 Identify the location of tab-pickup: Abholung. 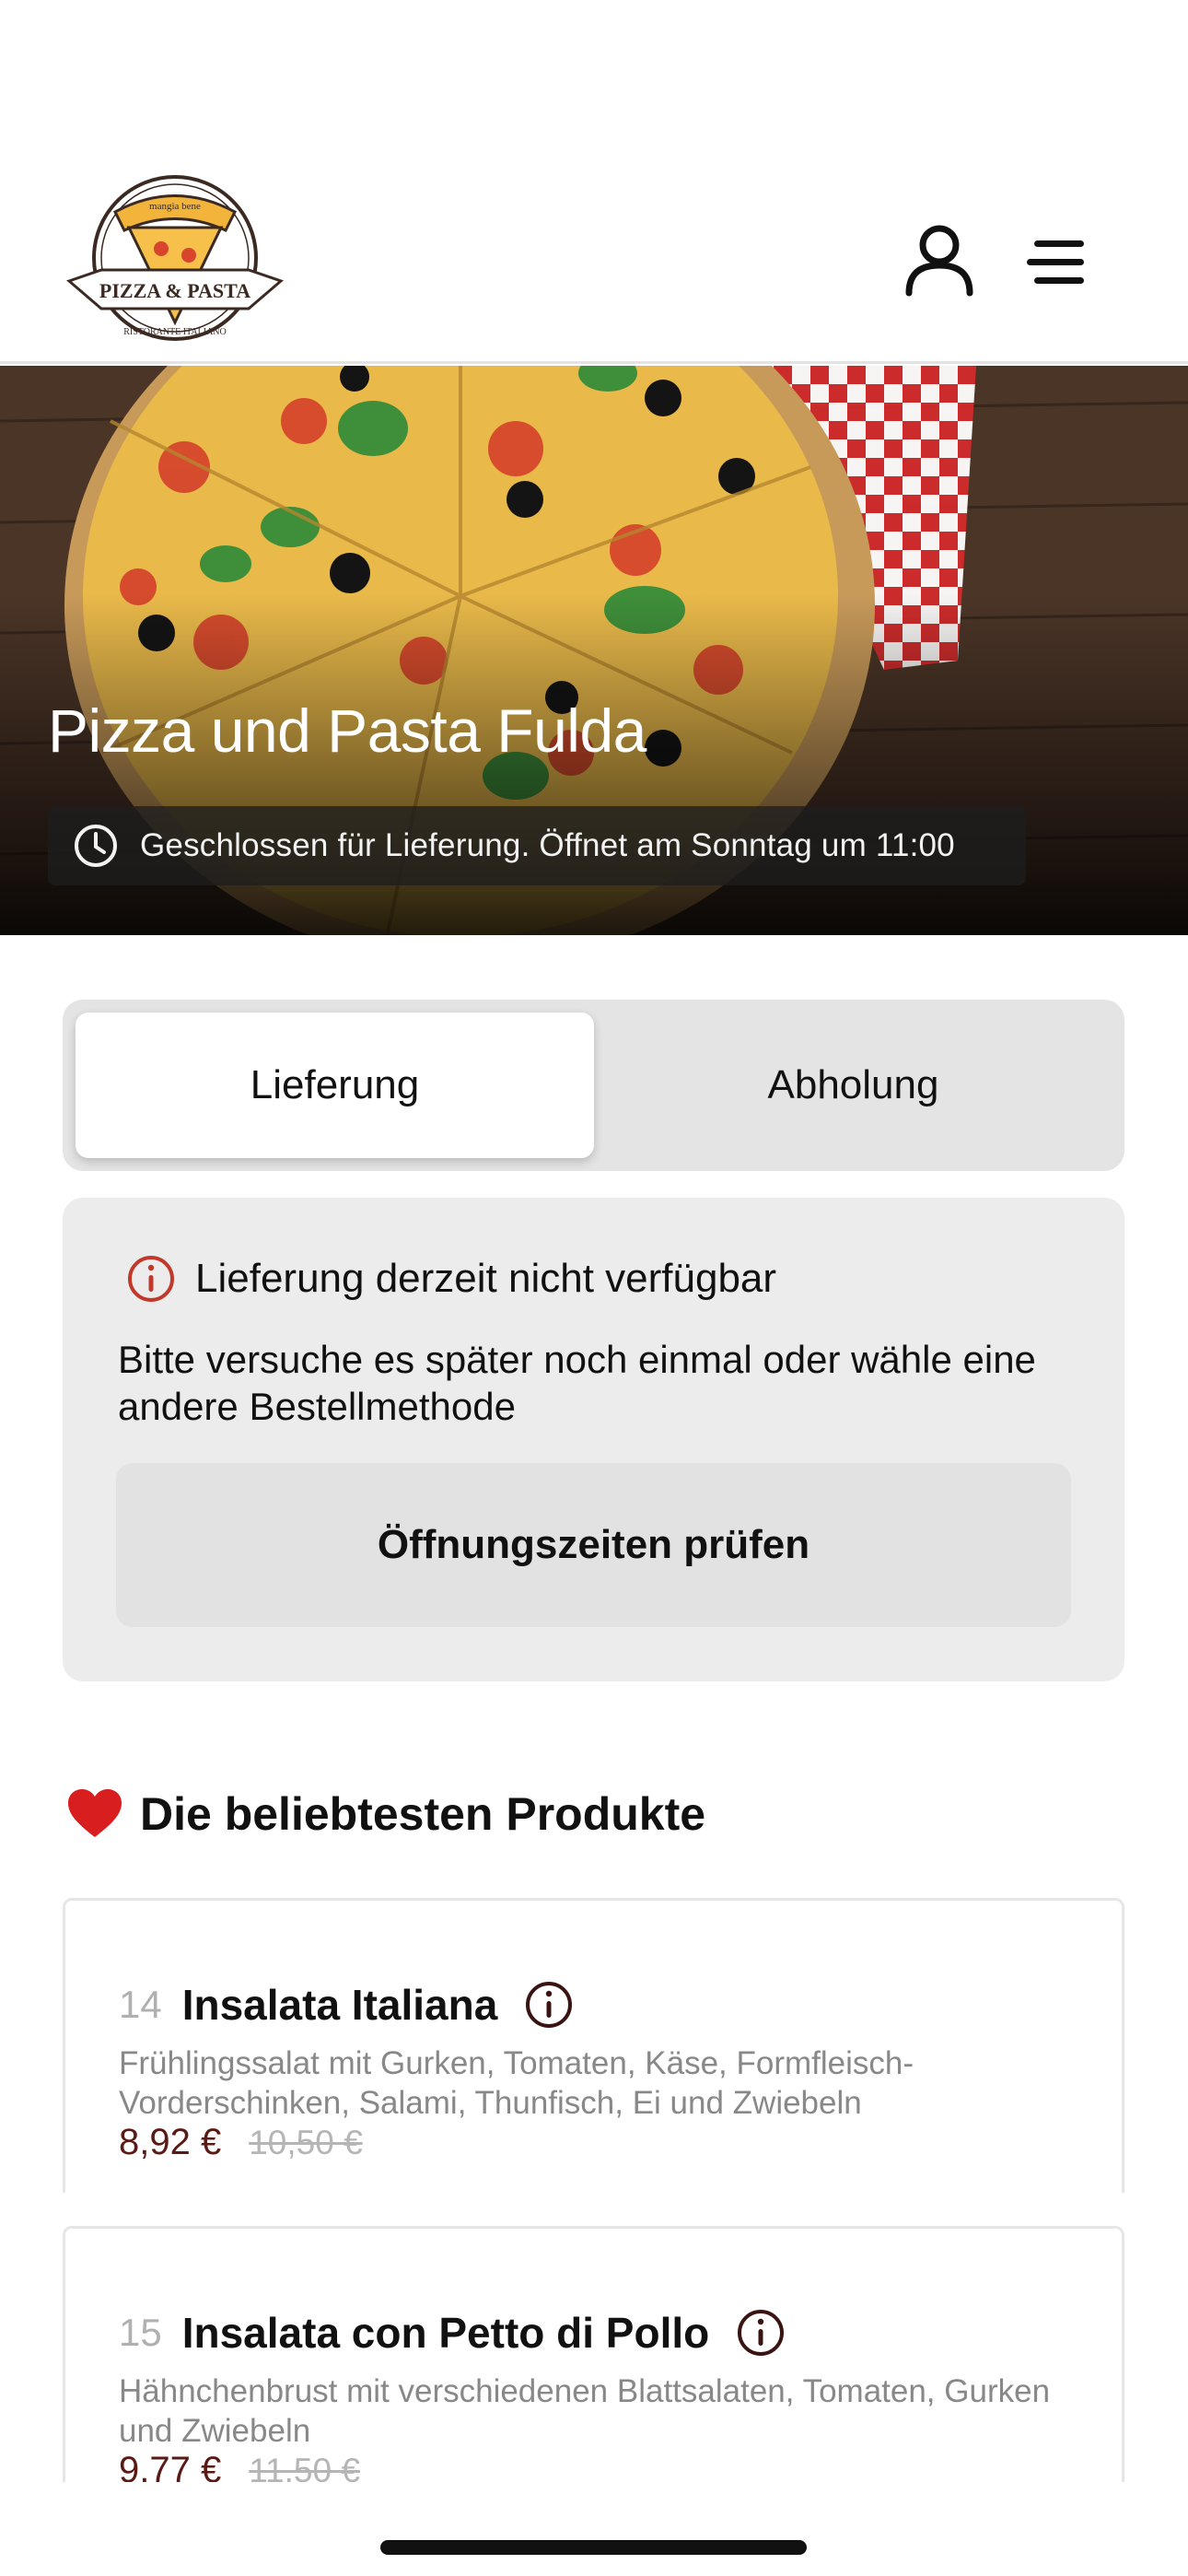
(853, 1085).